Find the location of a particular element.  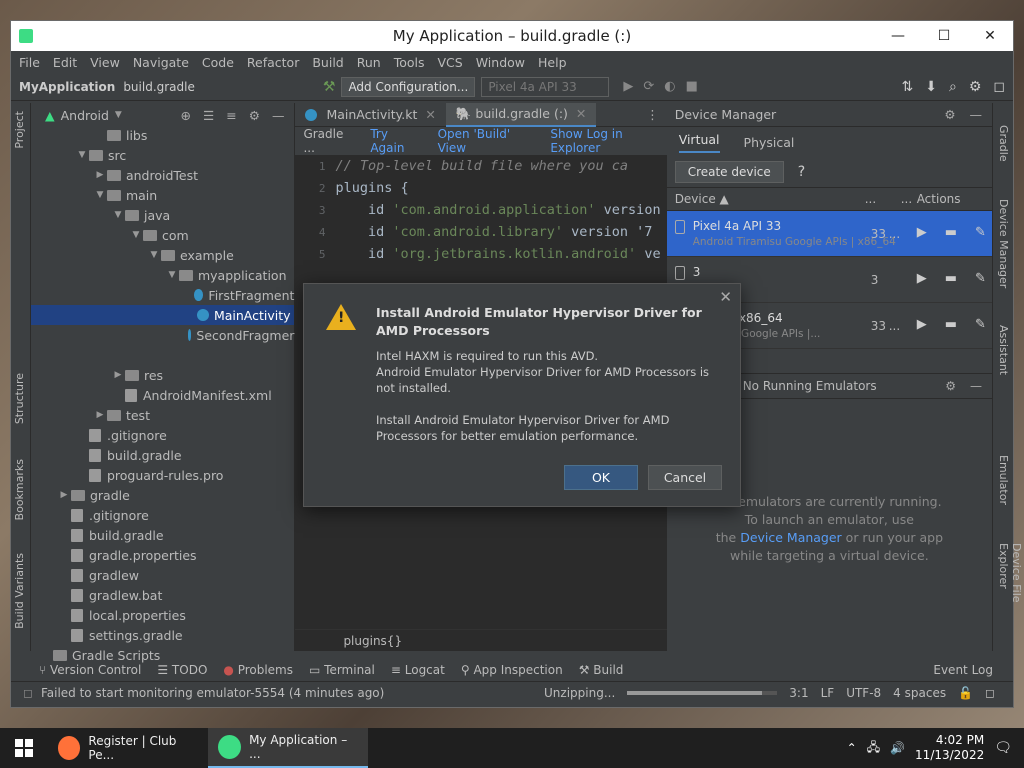

tab-structure: Structure is located at coordinates (19, 398).